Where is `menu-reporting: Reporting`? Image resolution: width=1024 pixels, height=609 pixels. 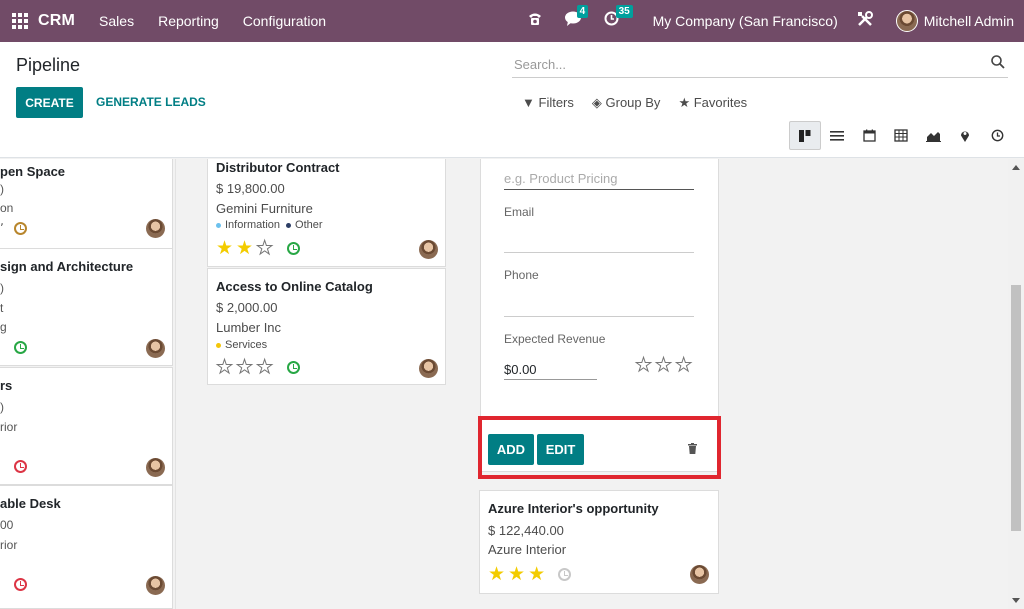 menu-reporting: Reporting is located at coordinates (188, 21).